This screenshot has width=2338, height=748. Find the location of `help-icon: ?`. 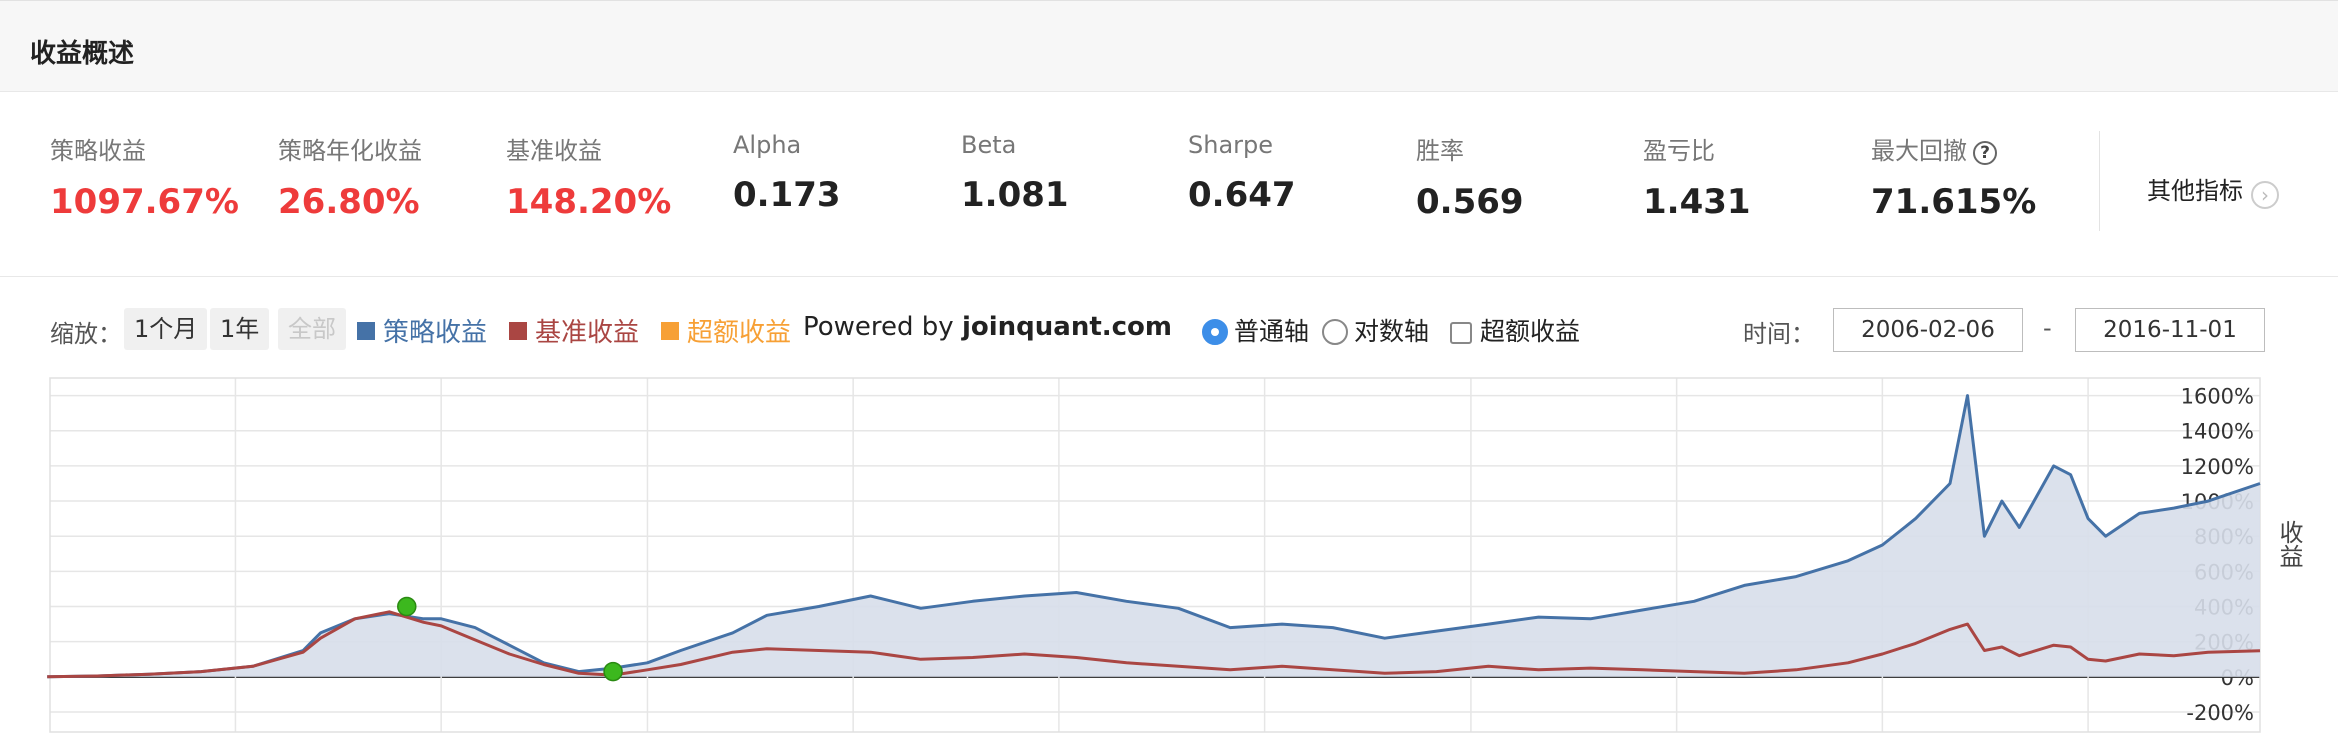

help-icon: ? is located at coordinates (1985, 153).